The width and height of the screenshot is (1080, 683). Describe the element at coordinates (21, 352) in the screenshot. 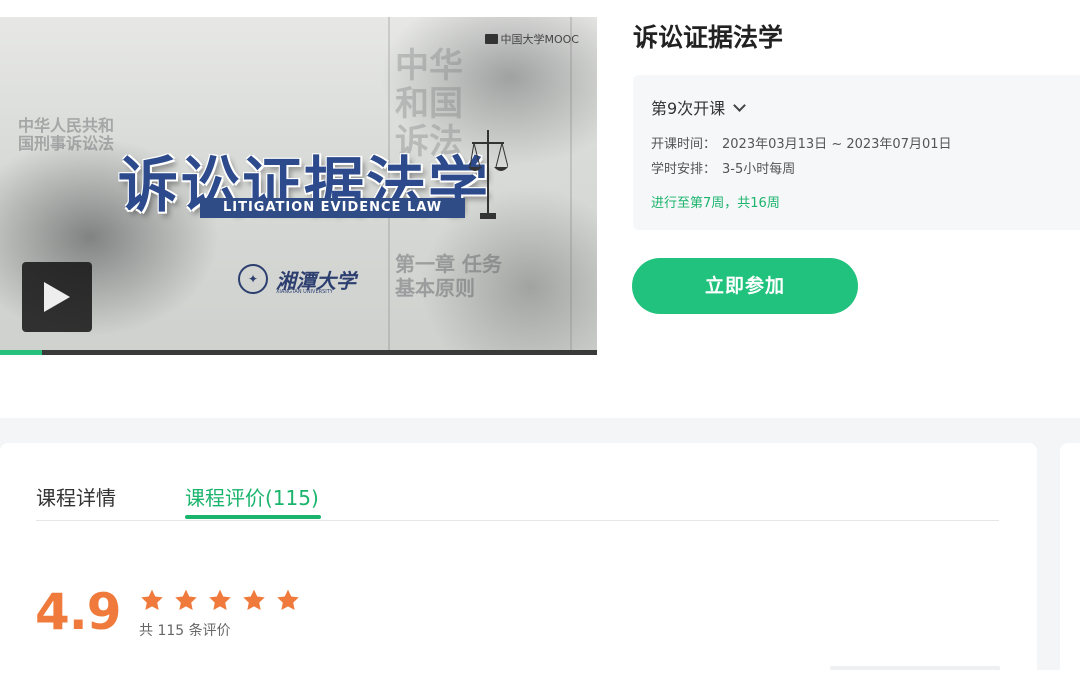

I see `video-progress-fill` at that location.